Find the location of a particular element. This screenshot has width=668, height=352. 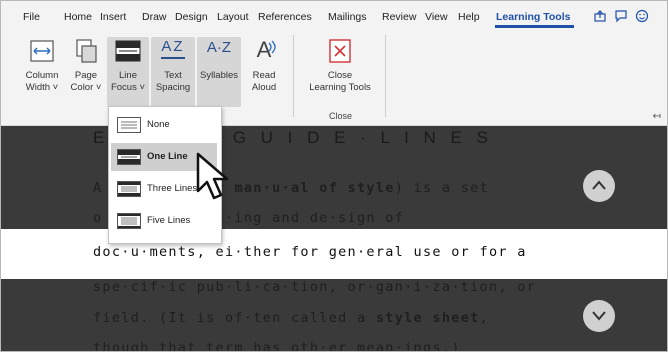

tab-draw: Draw is located at coordinates (154, 17).